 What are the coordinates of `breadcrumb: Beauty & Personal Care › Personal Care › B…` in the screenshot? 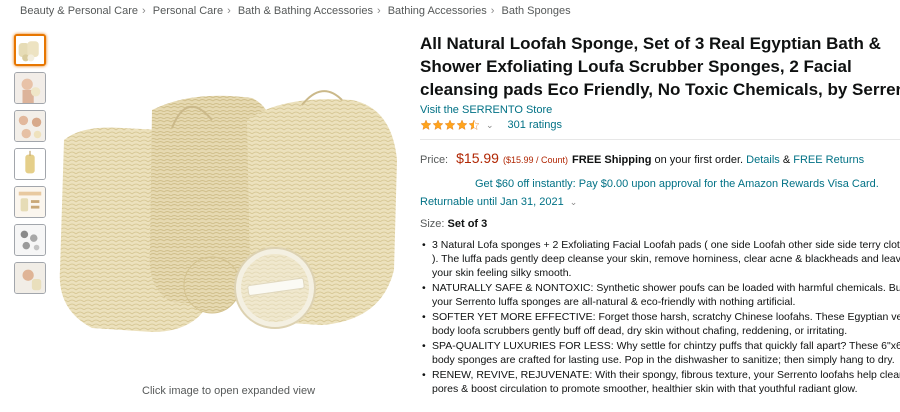 It's located at (295, 11).